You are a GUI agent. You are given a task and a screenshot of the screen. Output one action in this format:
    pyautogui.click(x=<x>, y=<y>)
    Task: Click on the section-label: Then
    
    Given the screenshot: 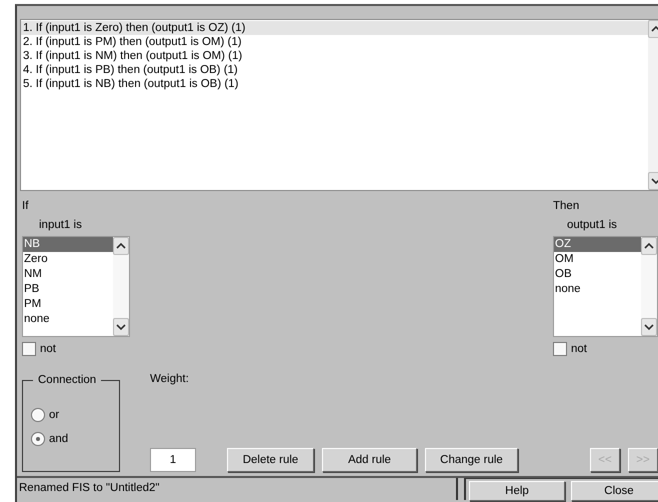 What is the action you would take?
    pyautogui.click(x=566, y=206)
    